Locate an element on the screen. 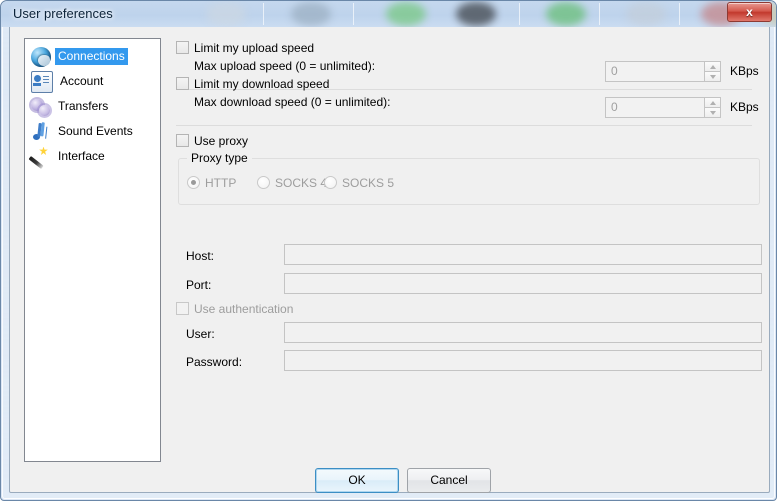  proxy-type-label: SOCKS 4 is located at coordinates (301, 183).